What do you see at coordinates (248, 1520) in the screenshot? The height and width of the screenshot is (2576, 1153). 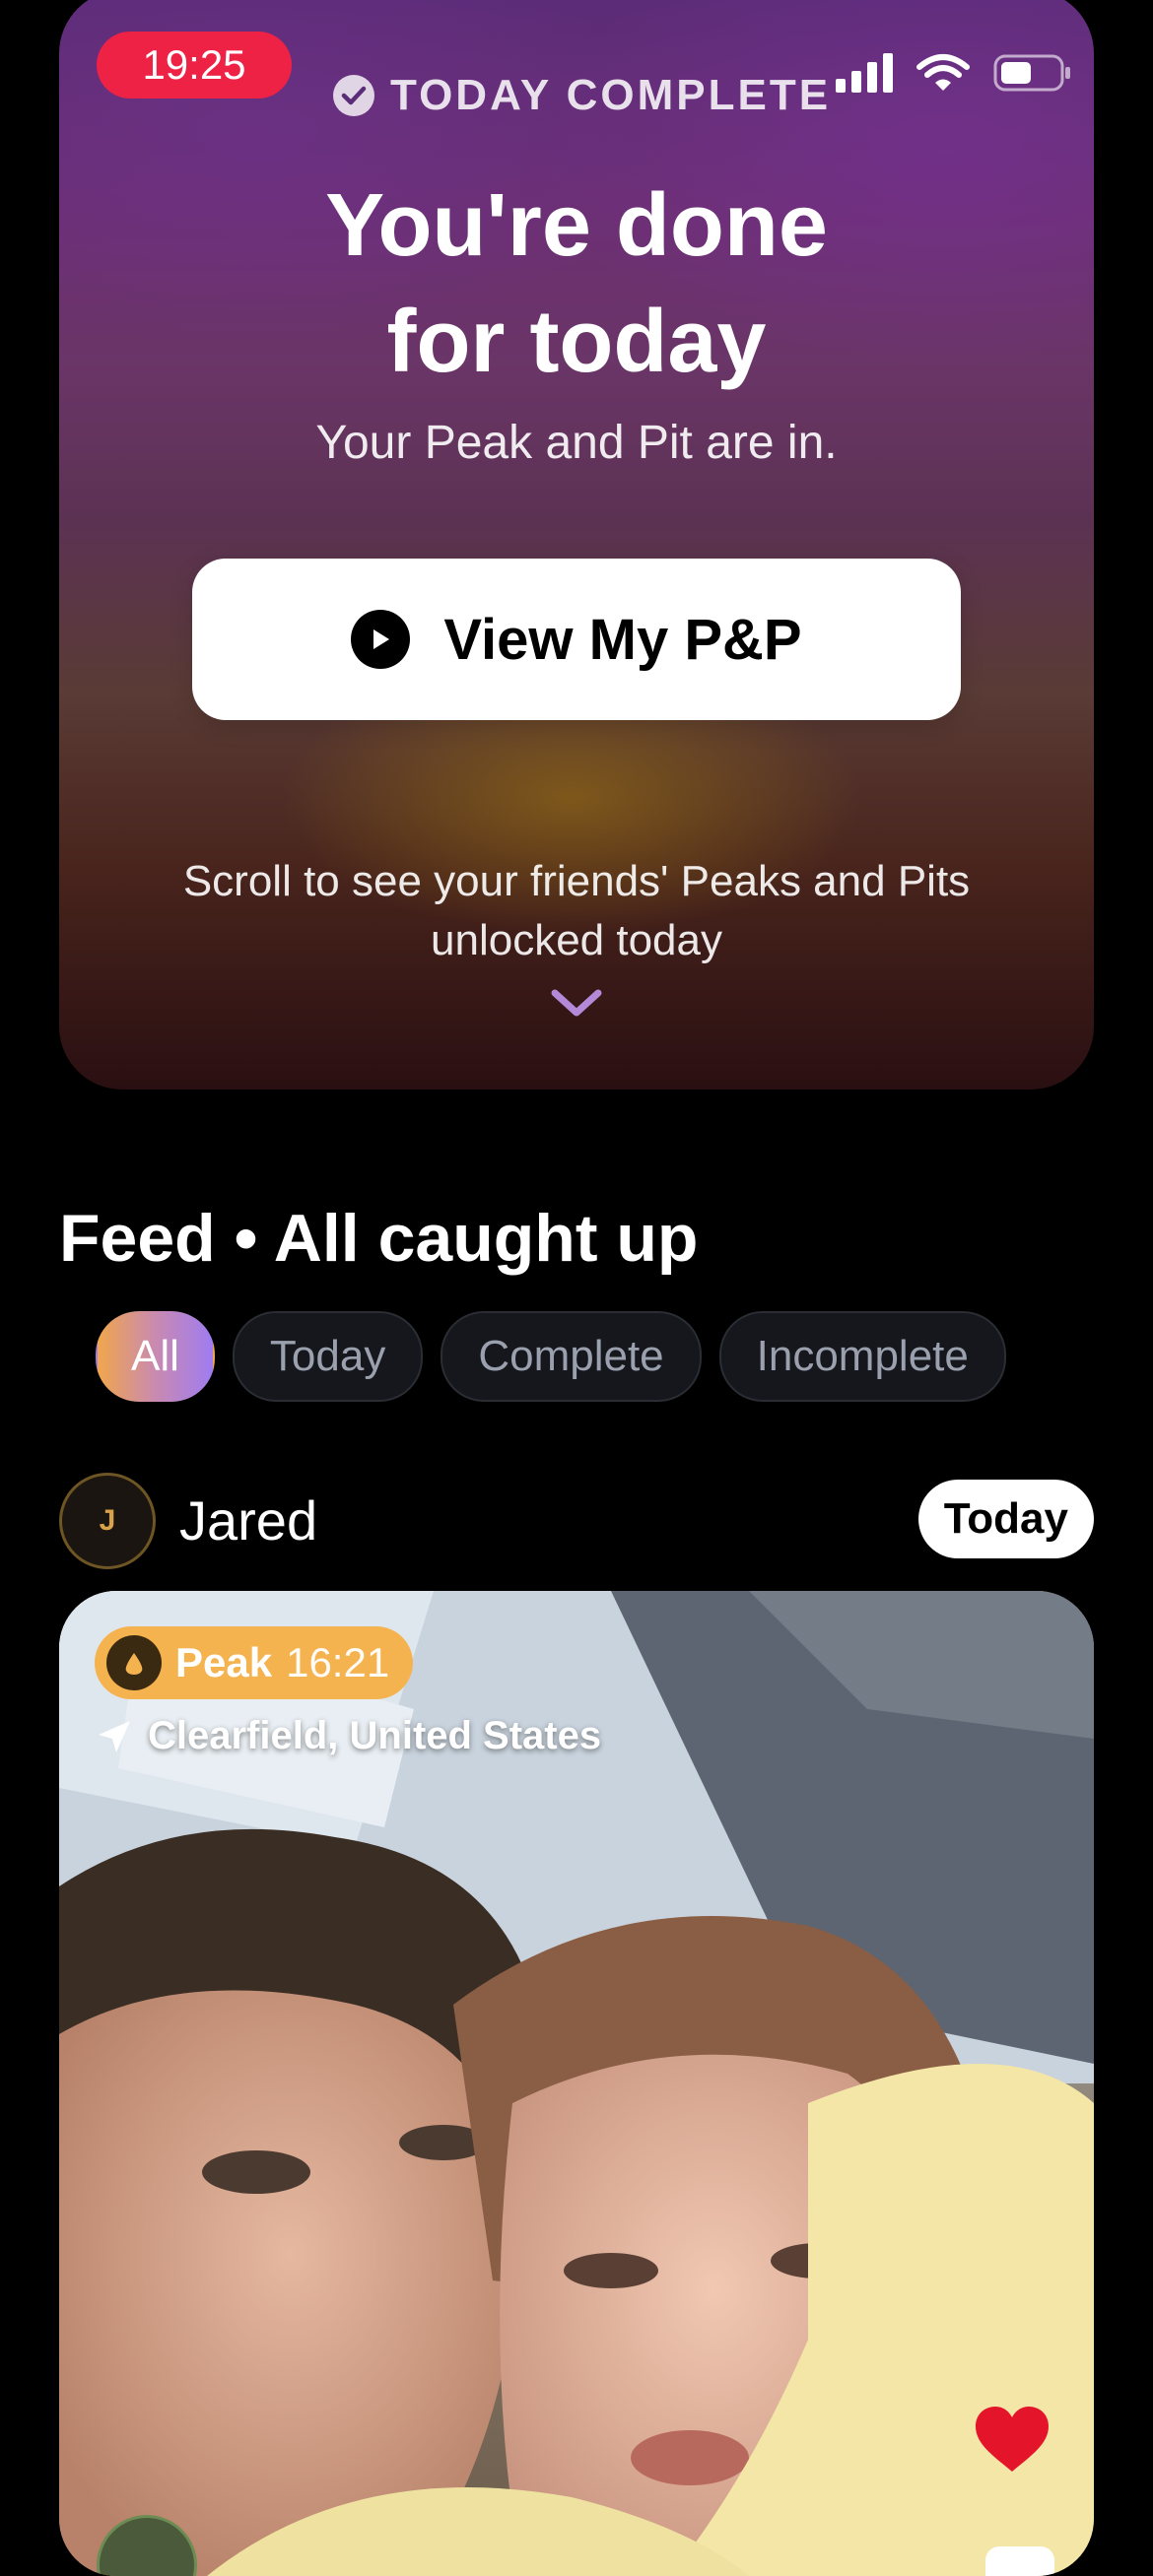 I see `user-name: Jared` at bounding box center [248, 1520].